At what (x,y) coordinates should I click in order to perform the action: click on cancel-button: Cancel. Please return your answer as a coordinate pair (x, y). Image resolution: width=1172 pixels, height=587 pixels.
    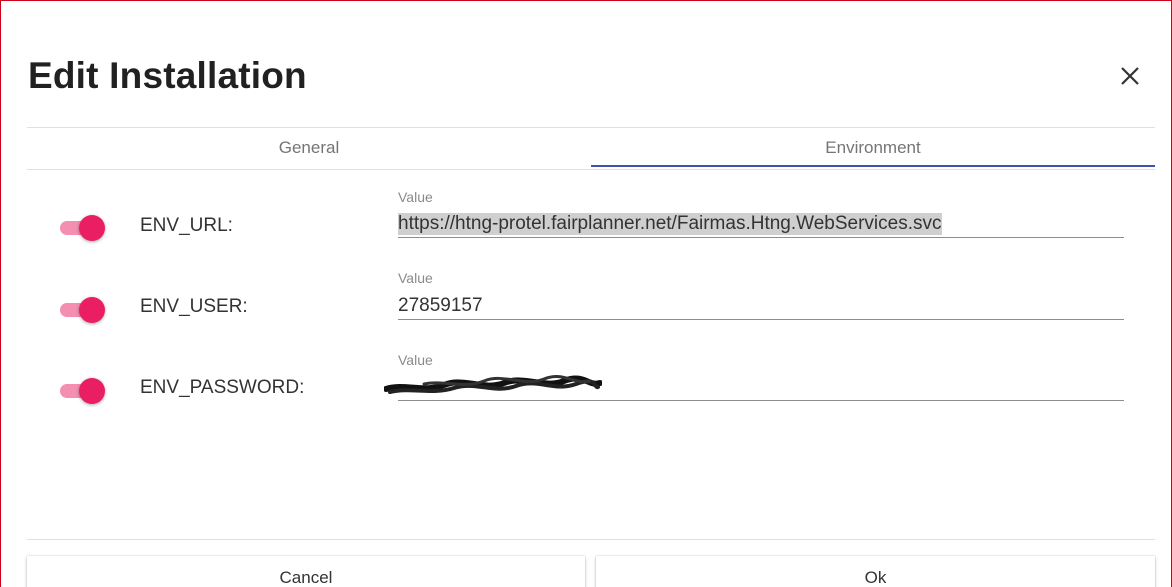
    Looking at the image, I should click on (306, 571).